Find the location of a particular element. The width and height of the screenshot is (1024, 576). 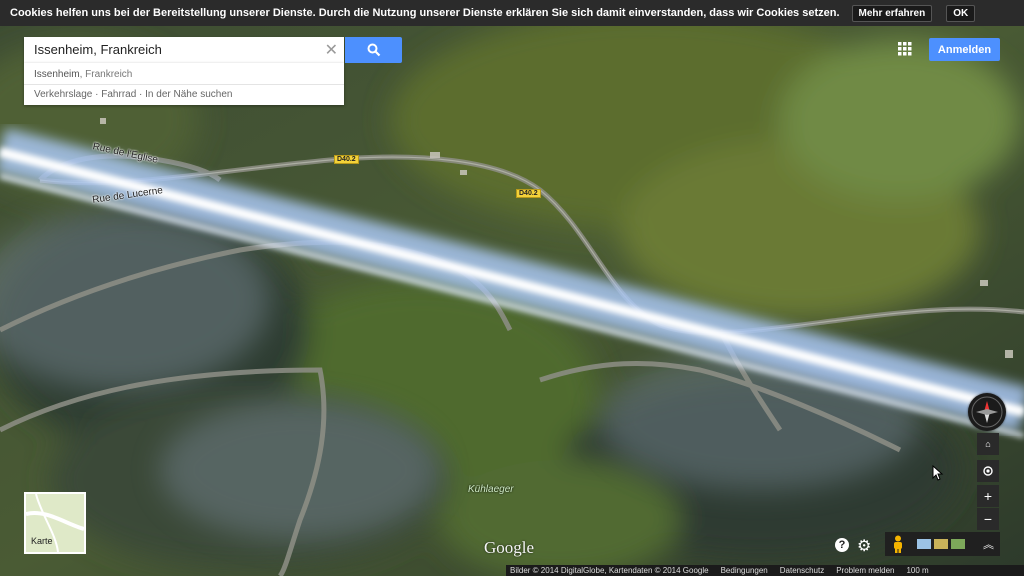

search-icon is located at coordinates (373, 50).